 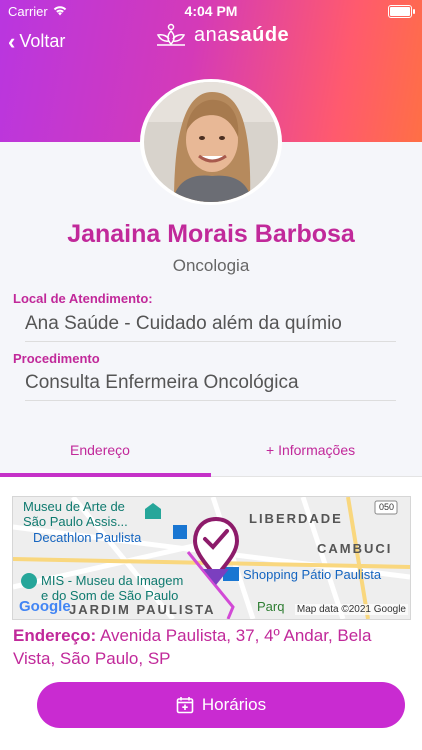 I want to click on lotus-icon, so click(x=171, y=34).